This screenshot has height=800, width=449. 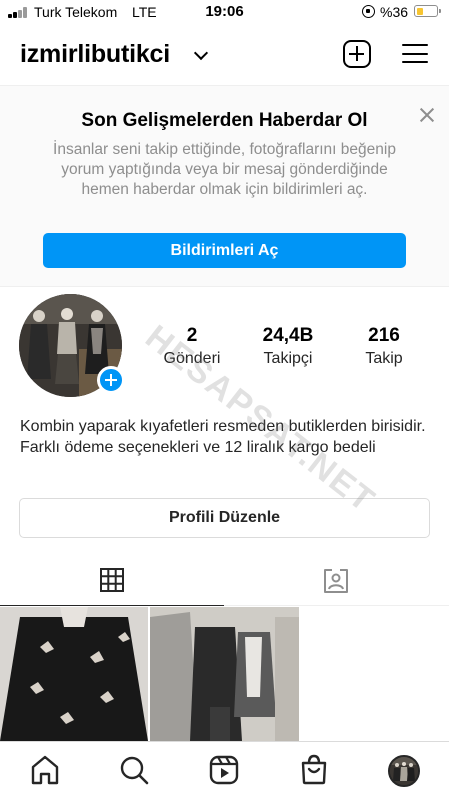 What do you see at coordinates (420, 11) in the screenshot?
I see `battery-level` at bounding box center [420, 11].